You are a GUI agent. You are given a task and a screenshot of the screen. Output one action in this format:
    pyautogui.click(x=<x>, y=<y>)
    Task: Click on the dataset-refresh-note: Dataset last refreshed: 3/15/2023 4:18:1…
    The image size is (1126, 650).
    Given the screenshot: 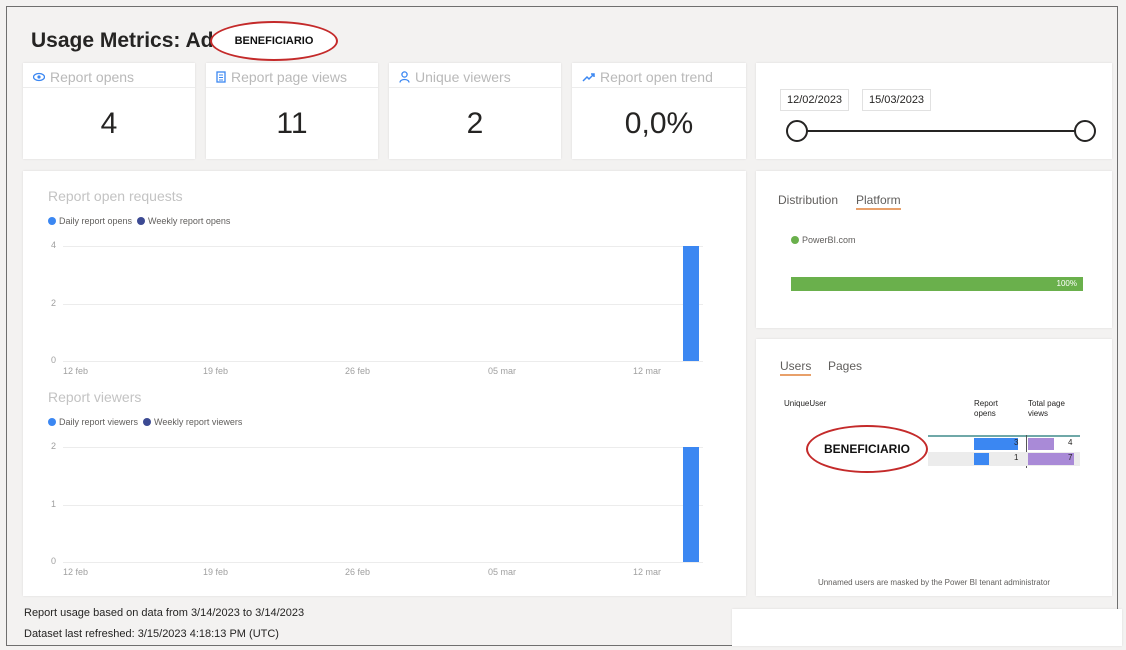 What is the action you would take?
    pyautogui.click(x=151, y=634)
    